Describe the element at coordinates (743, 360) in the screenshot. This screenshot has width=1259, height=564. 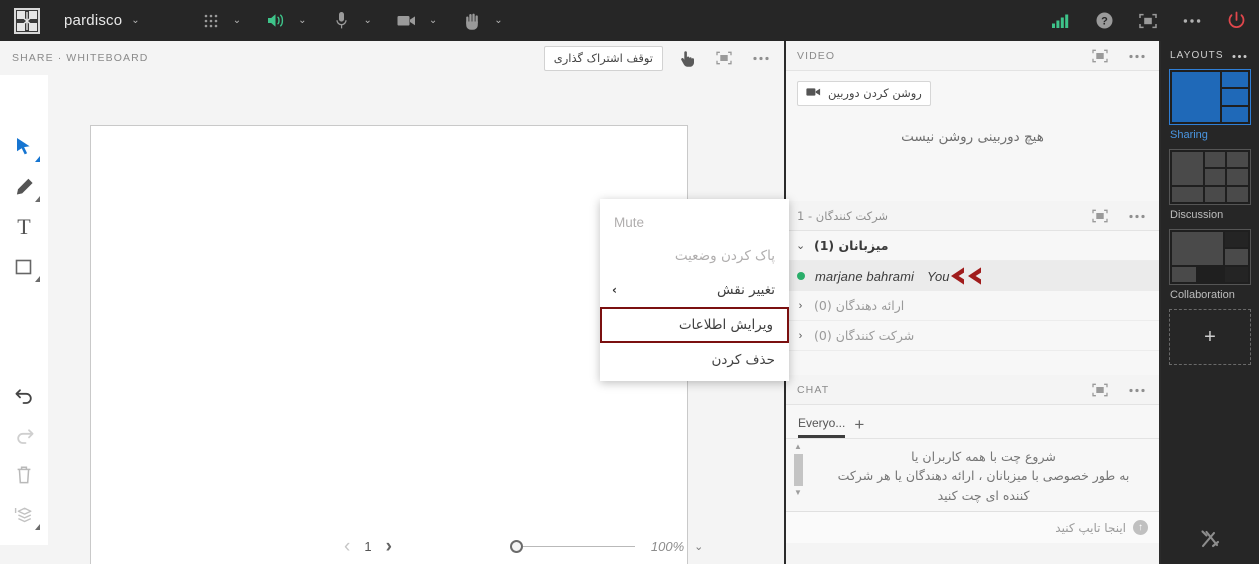
I see `context-menu-item-label: حذف کردن` at that location.